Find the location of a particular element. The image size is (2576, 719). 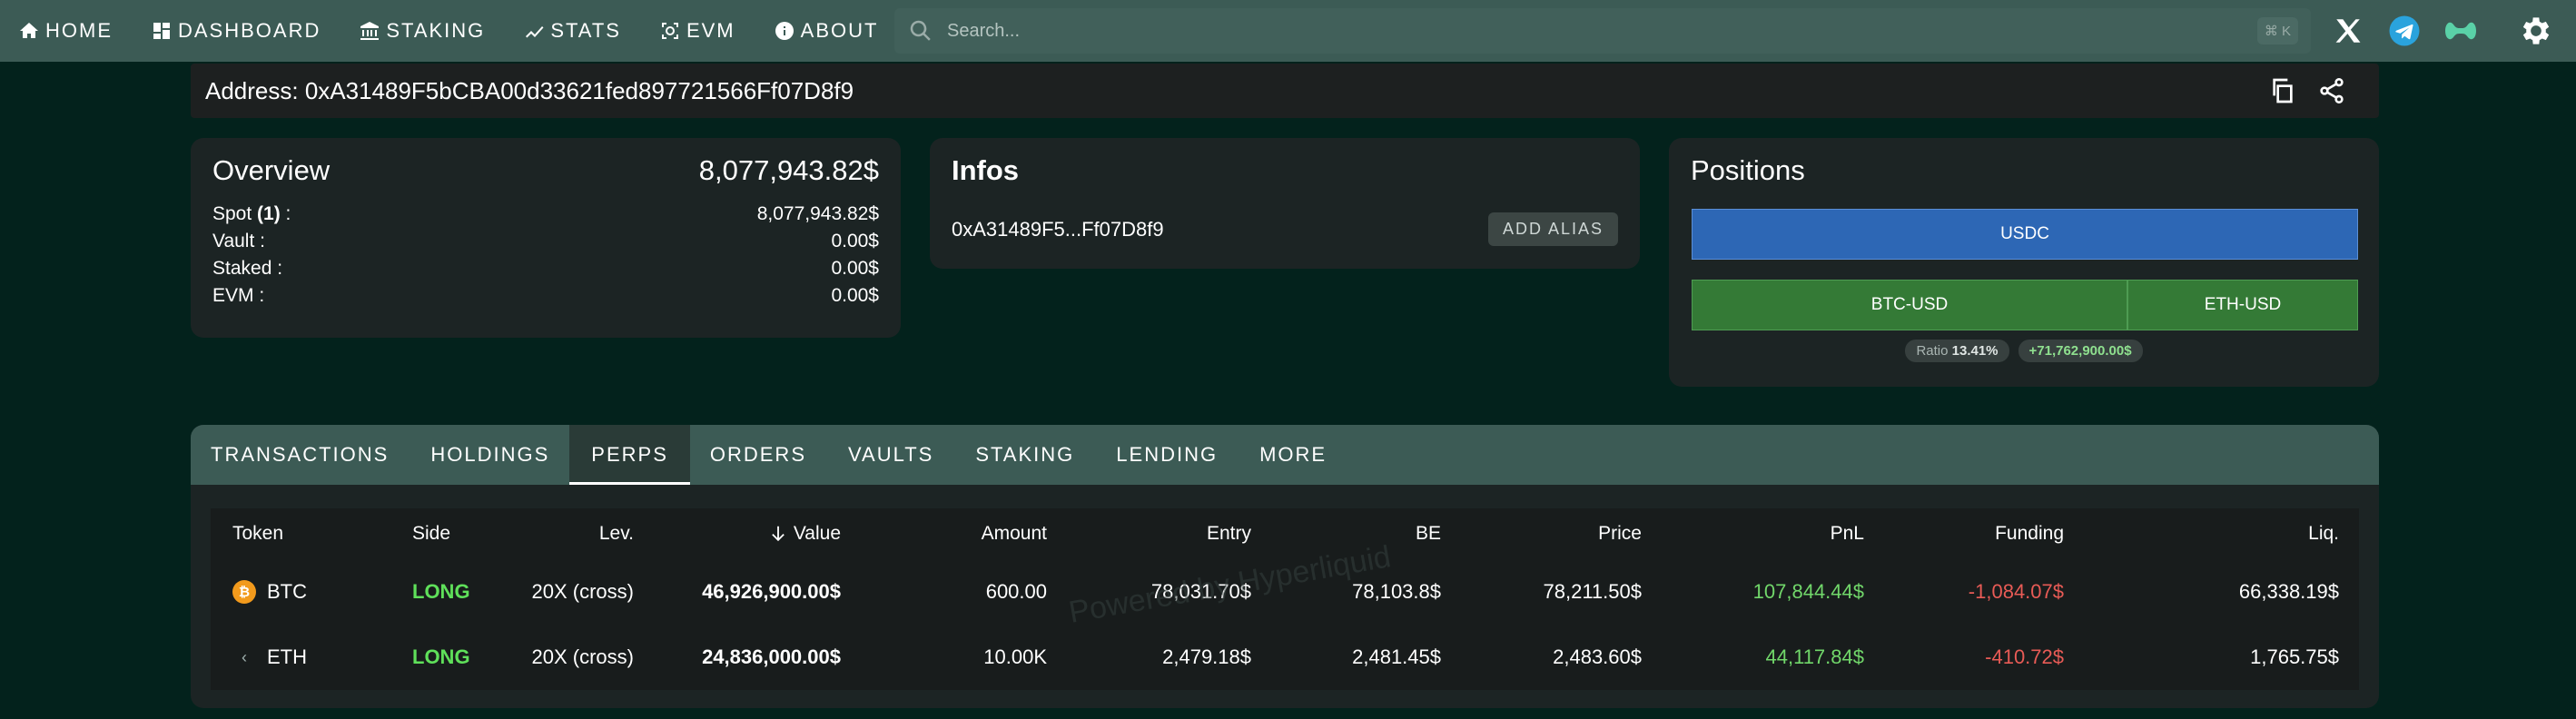

tab-lending: LENDING is located at coordinates (1167, 455).